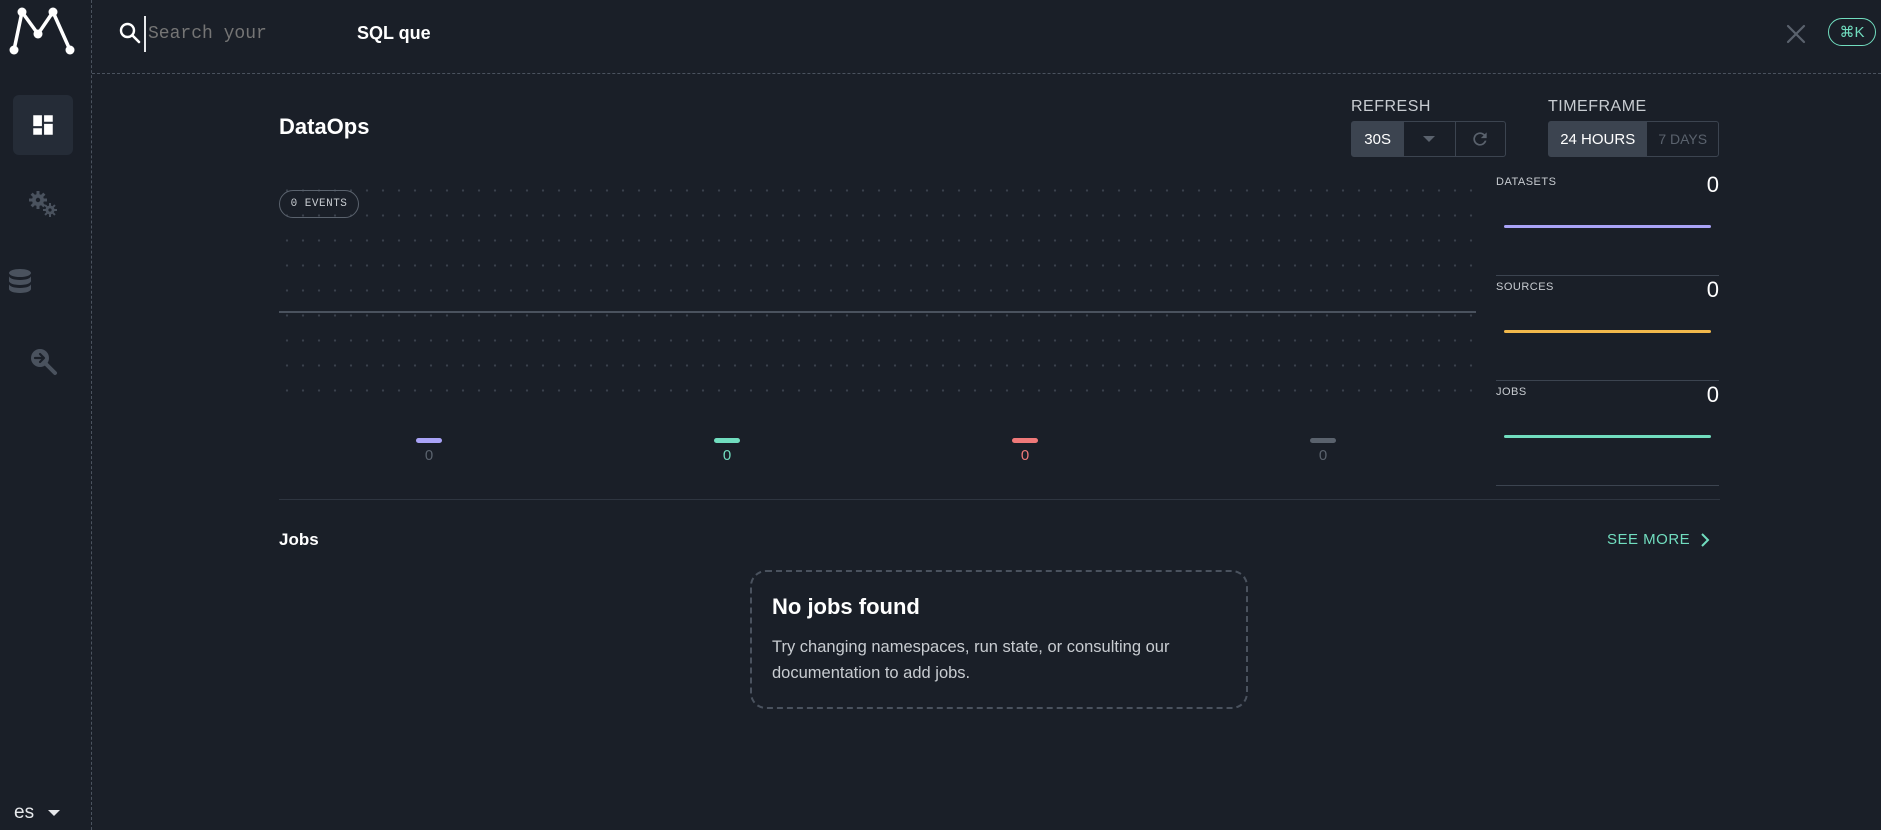 The image size is (1881, 830). Describe the element at coordinates (986, 37) in the screenshot. I see `top-bar: SQL que ⌘K` at that location.